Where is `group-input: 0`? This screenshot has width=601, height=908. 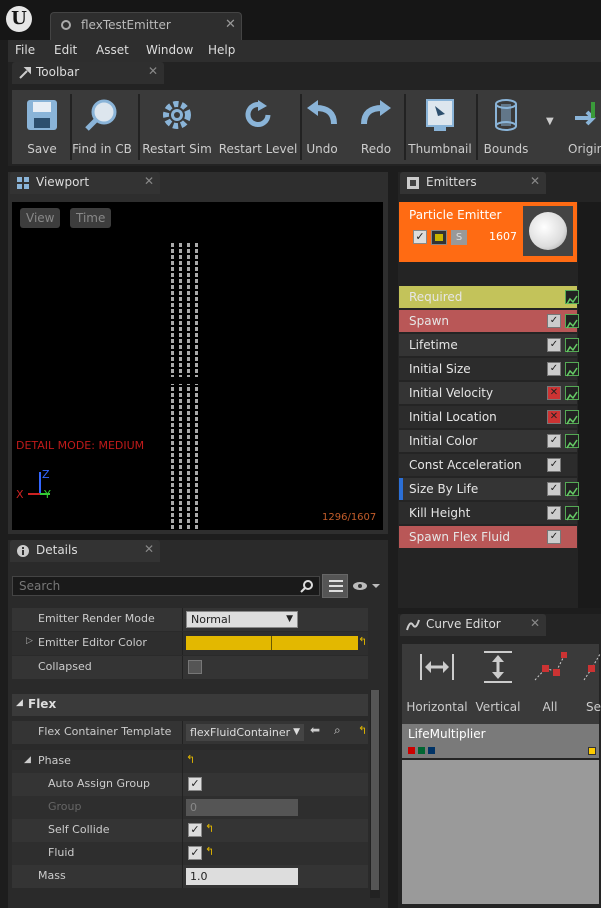
group-input: 0 is located at coordinates (242, 807).